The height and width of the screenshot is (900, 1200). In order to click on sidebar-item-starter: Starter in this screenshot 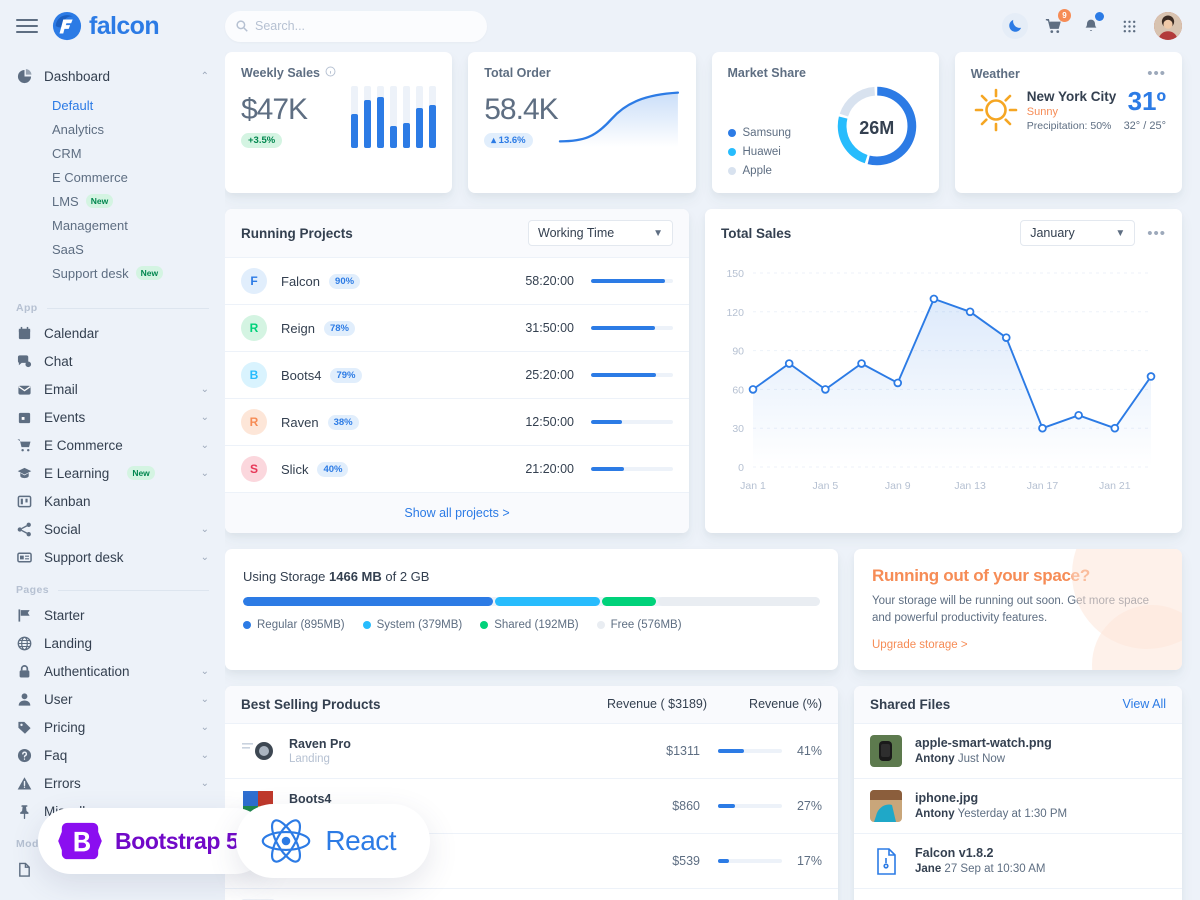, I will do `click(112, 615)`.